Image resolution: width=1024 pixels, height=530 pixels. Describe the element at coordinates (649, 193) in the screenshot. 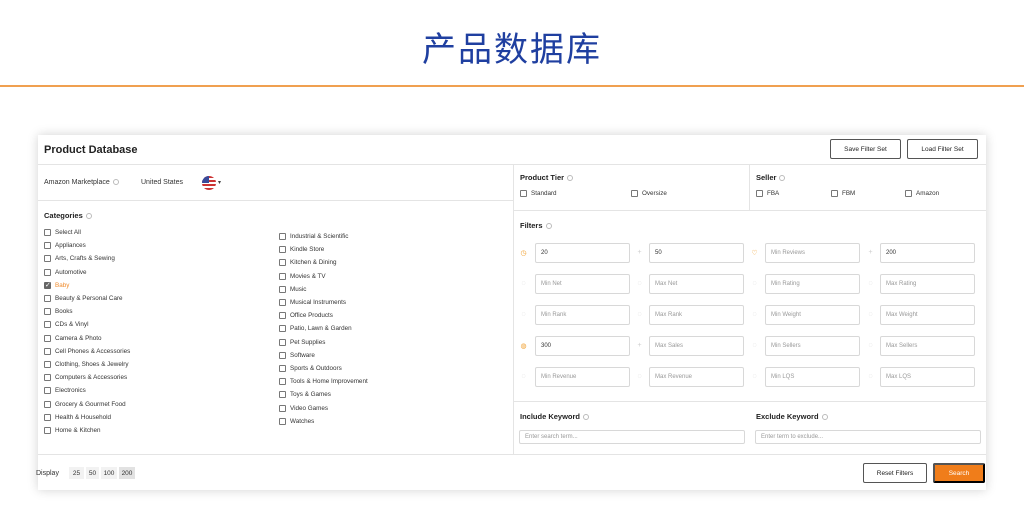

I see `tier-oversize-checkbox: Oversize` at that location.